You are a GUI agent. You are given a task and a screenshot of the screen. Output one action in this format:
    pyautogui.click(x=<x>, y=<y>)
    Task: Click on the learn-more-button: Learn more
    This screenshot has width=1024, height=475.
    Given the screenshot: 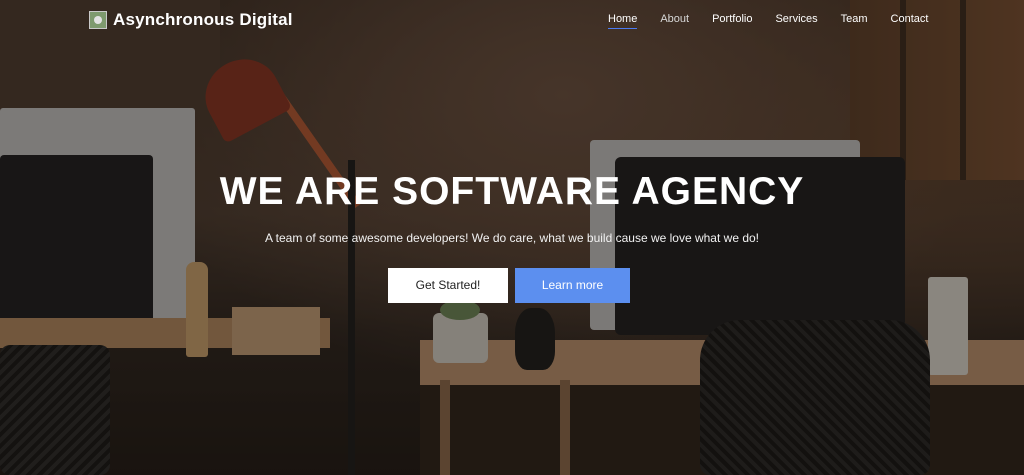 What is the action you would take?
    pyautogui.click(x=572, y=285)
    